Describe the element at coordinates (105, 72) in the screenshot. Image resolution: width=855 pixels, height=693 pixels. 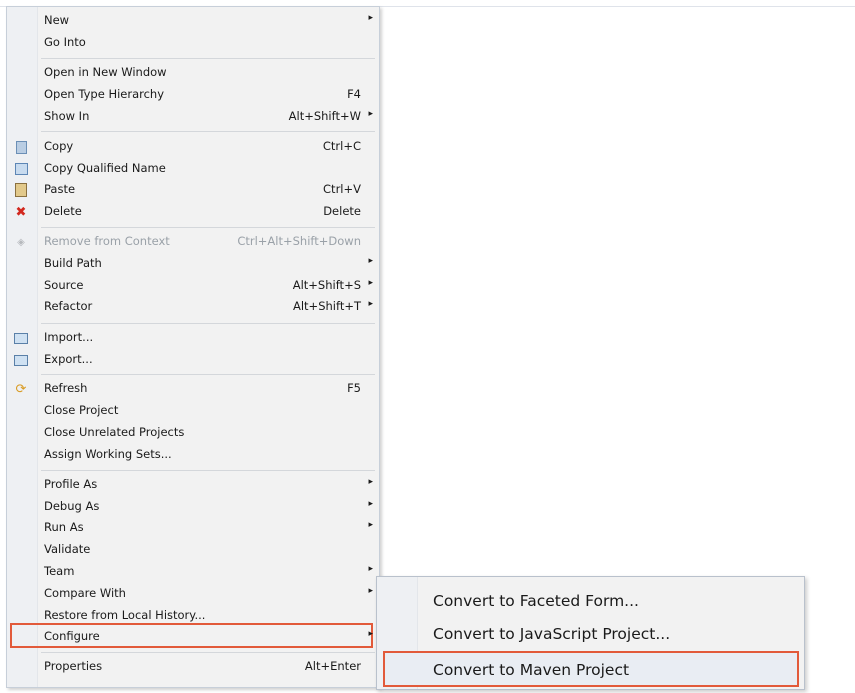
I see `menu-item-label: Open in New Window` at that location.